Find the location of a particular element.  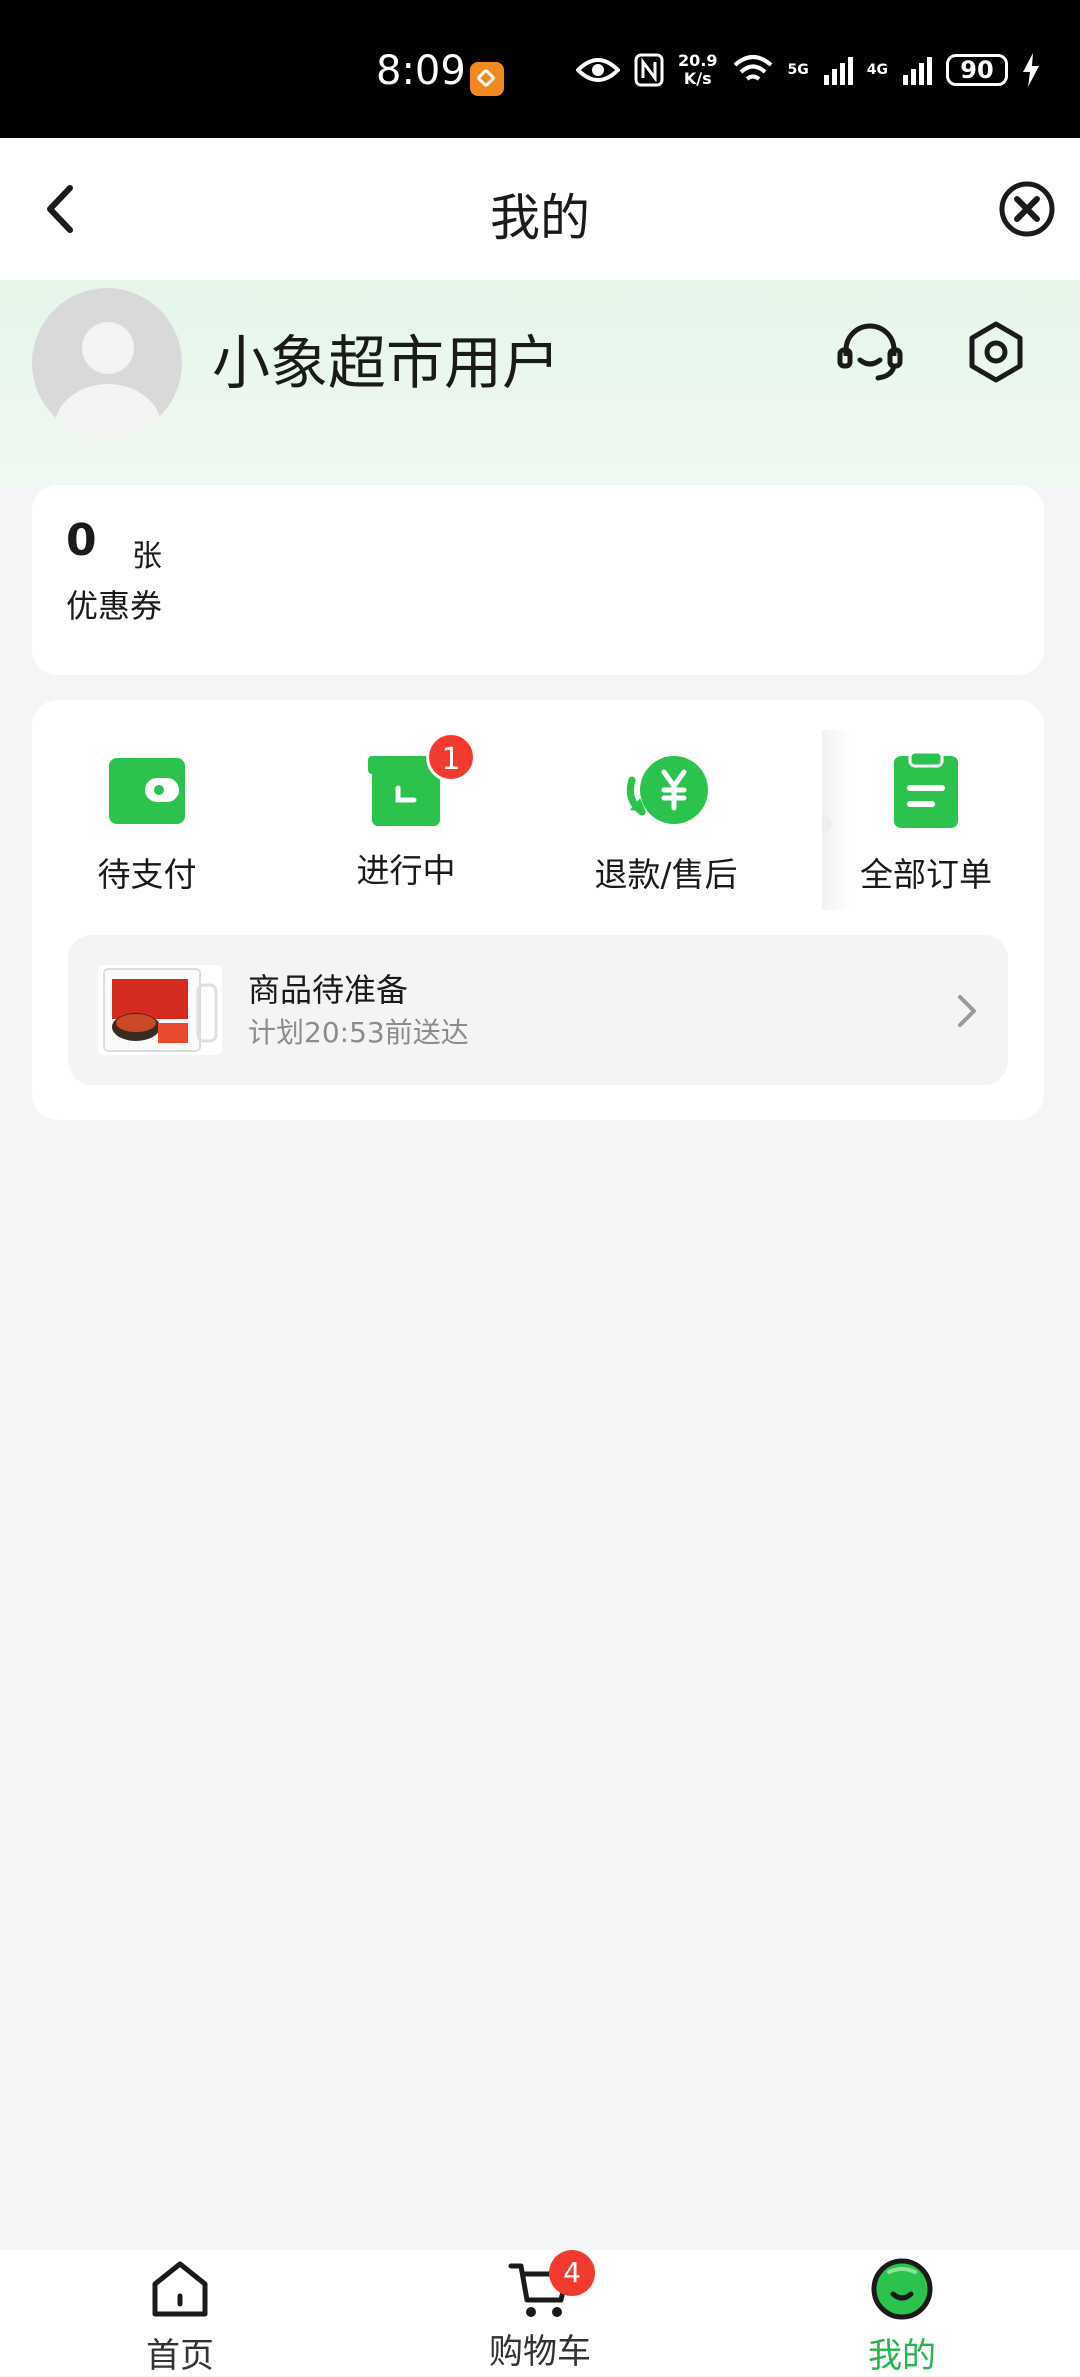

bottom-nav: 首页 4 购物车 我的 is located at coordinates (540, 2313).